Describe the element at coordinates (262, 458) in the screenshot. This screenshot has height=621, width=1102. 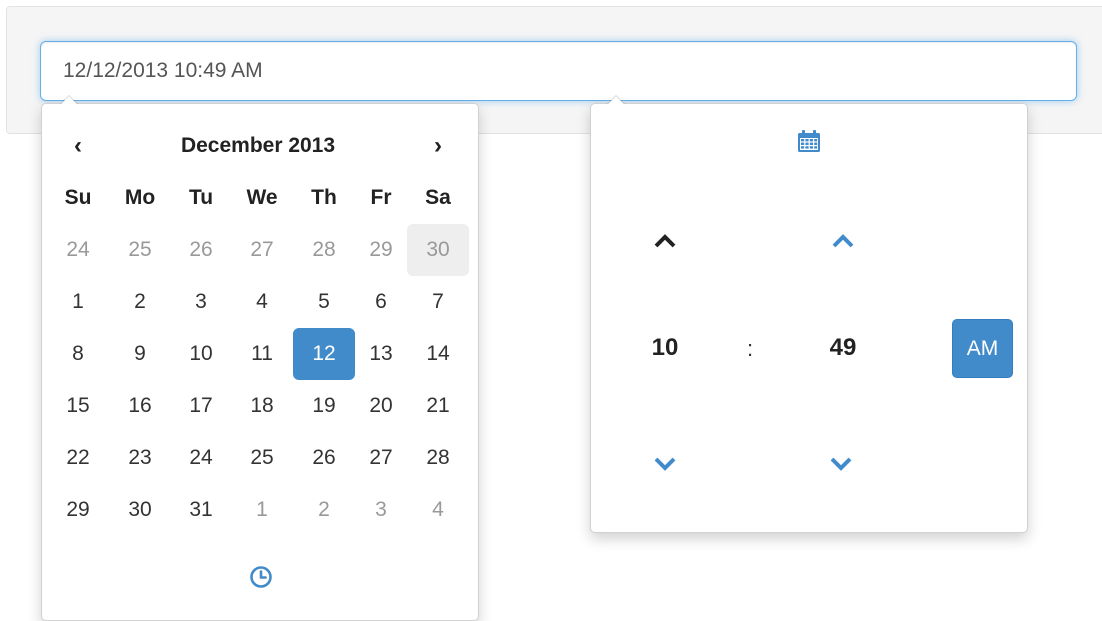
I see `calendar-day: 25` at that location.